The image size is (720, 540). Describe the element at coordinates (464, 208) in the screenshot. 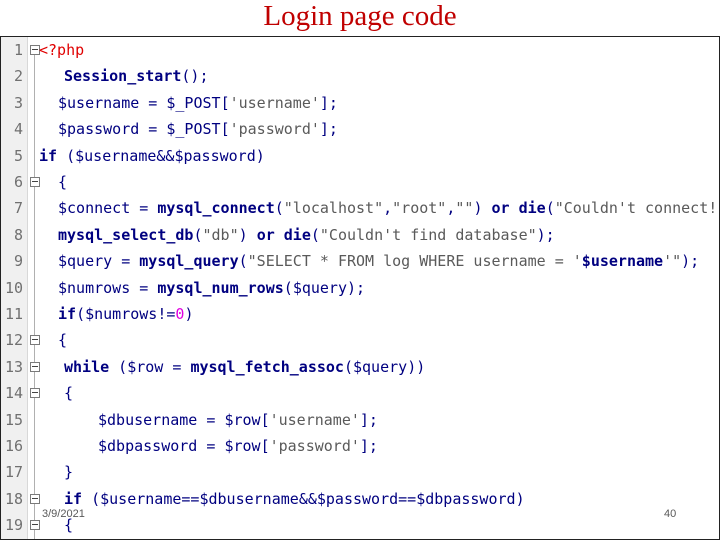

I see `code-token: ""` at that location.